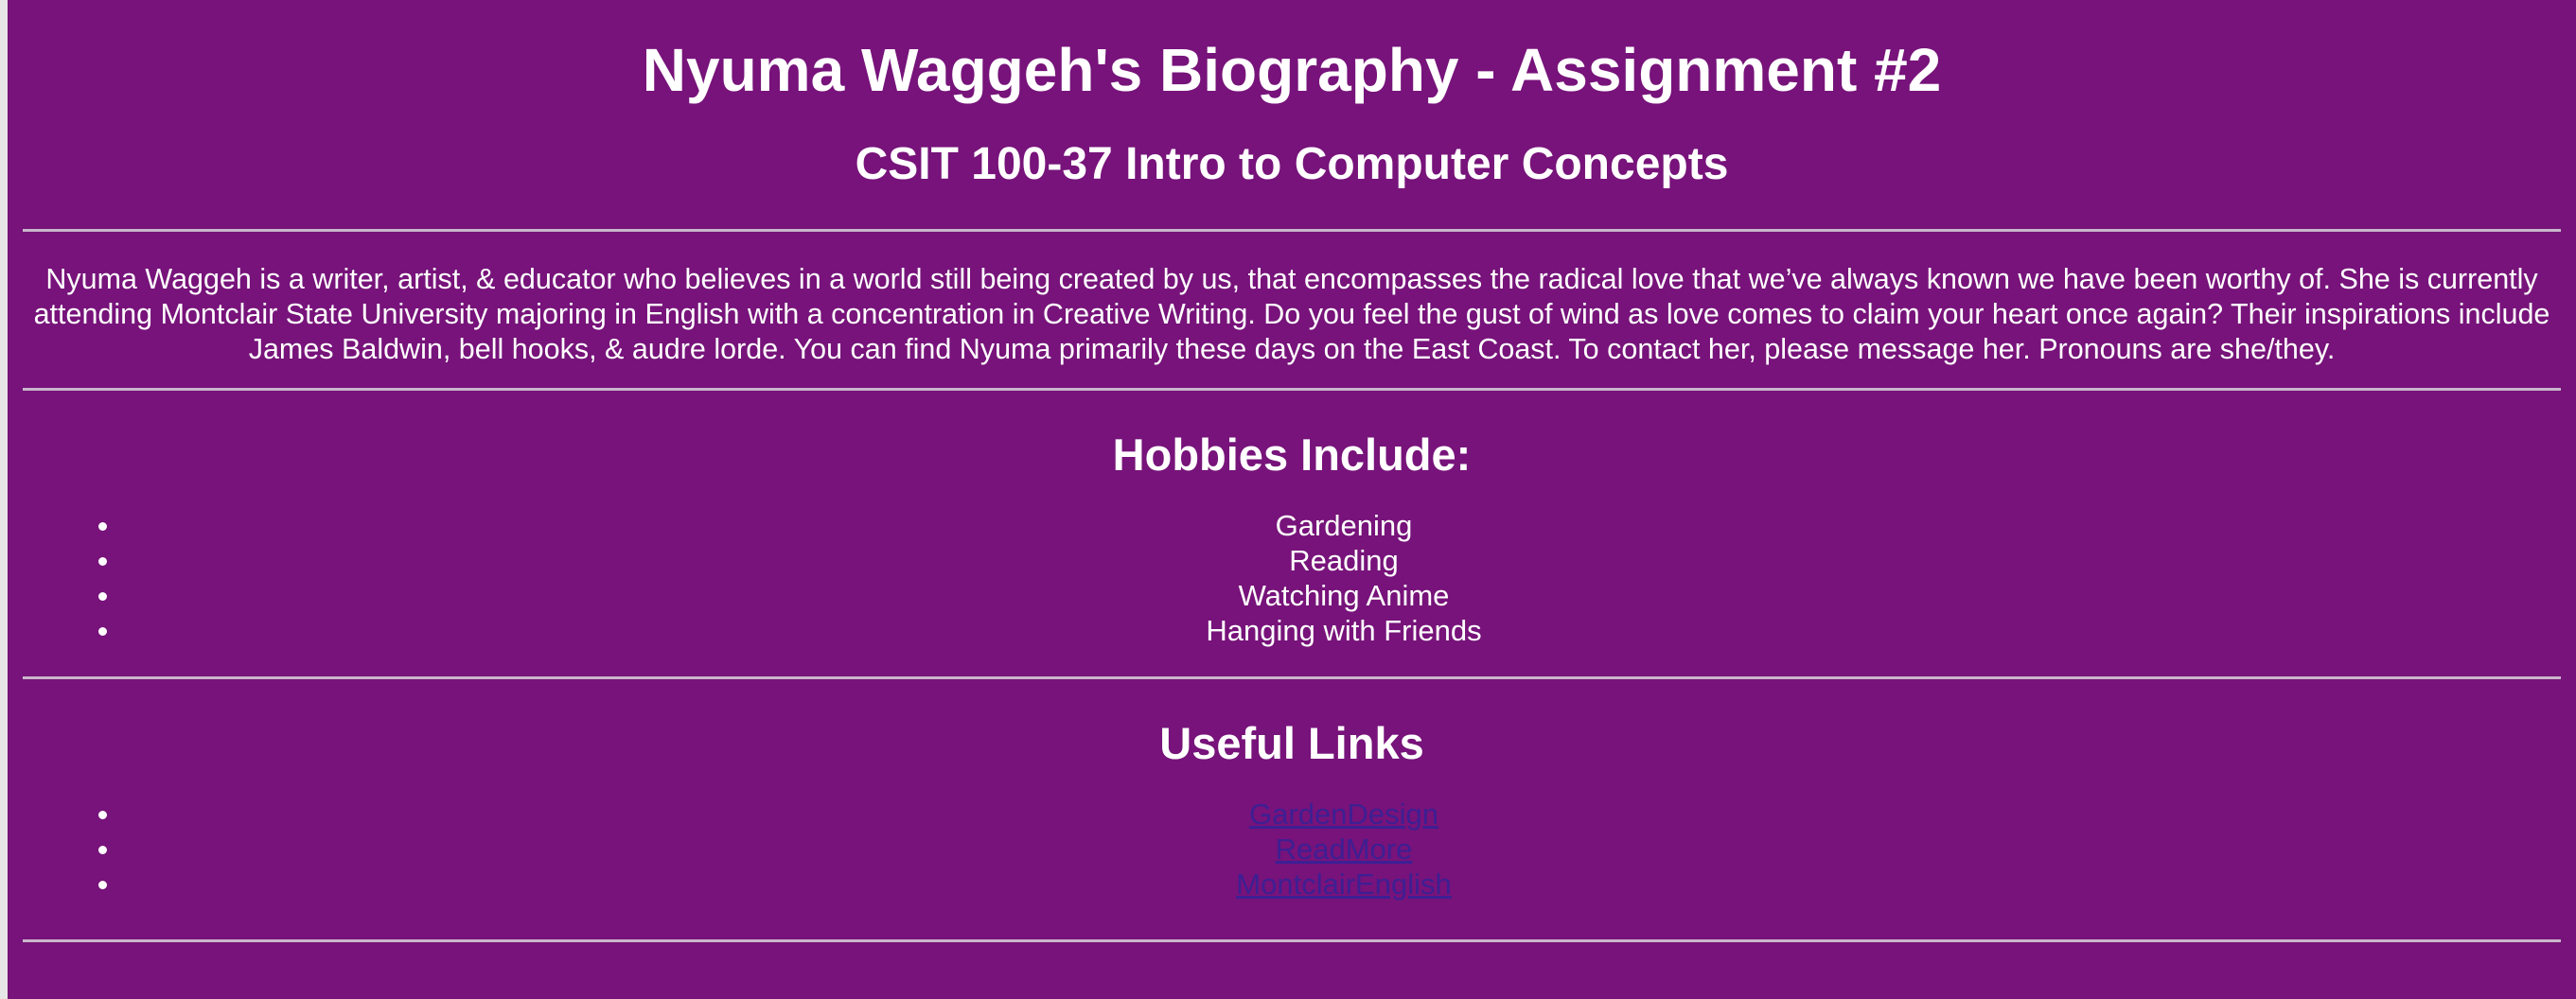  I want to click on list-item: Gardening, so click(1292, 525).